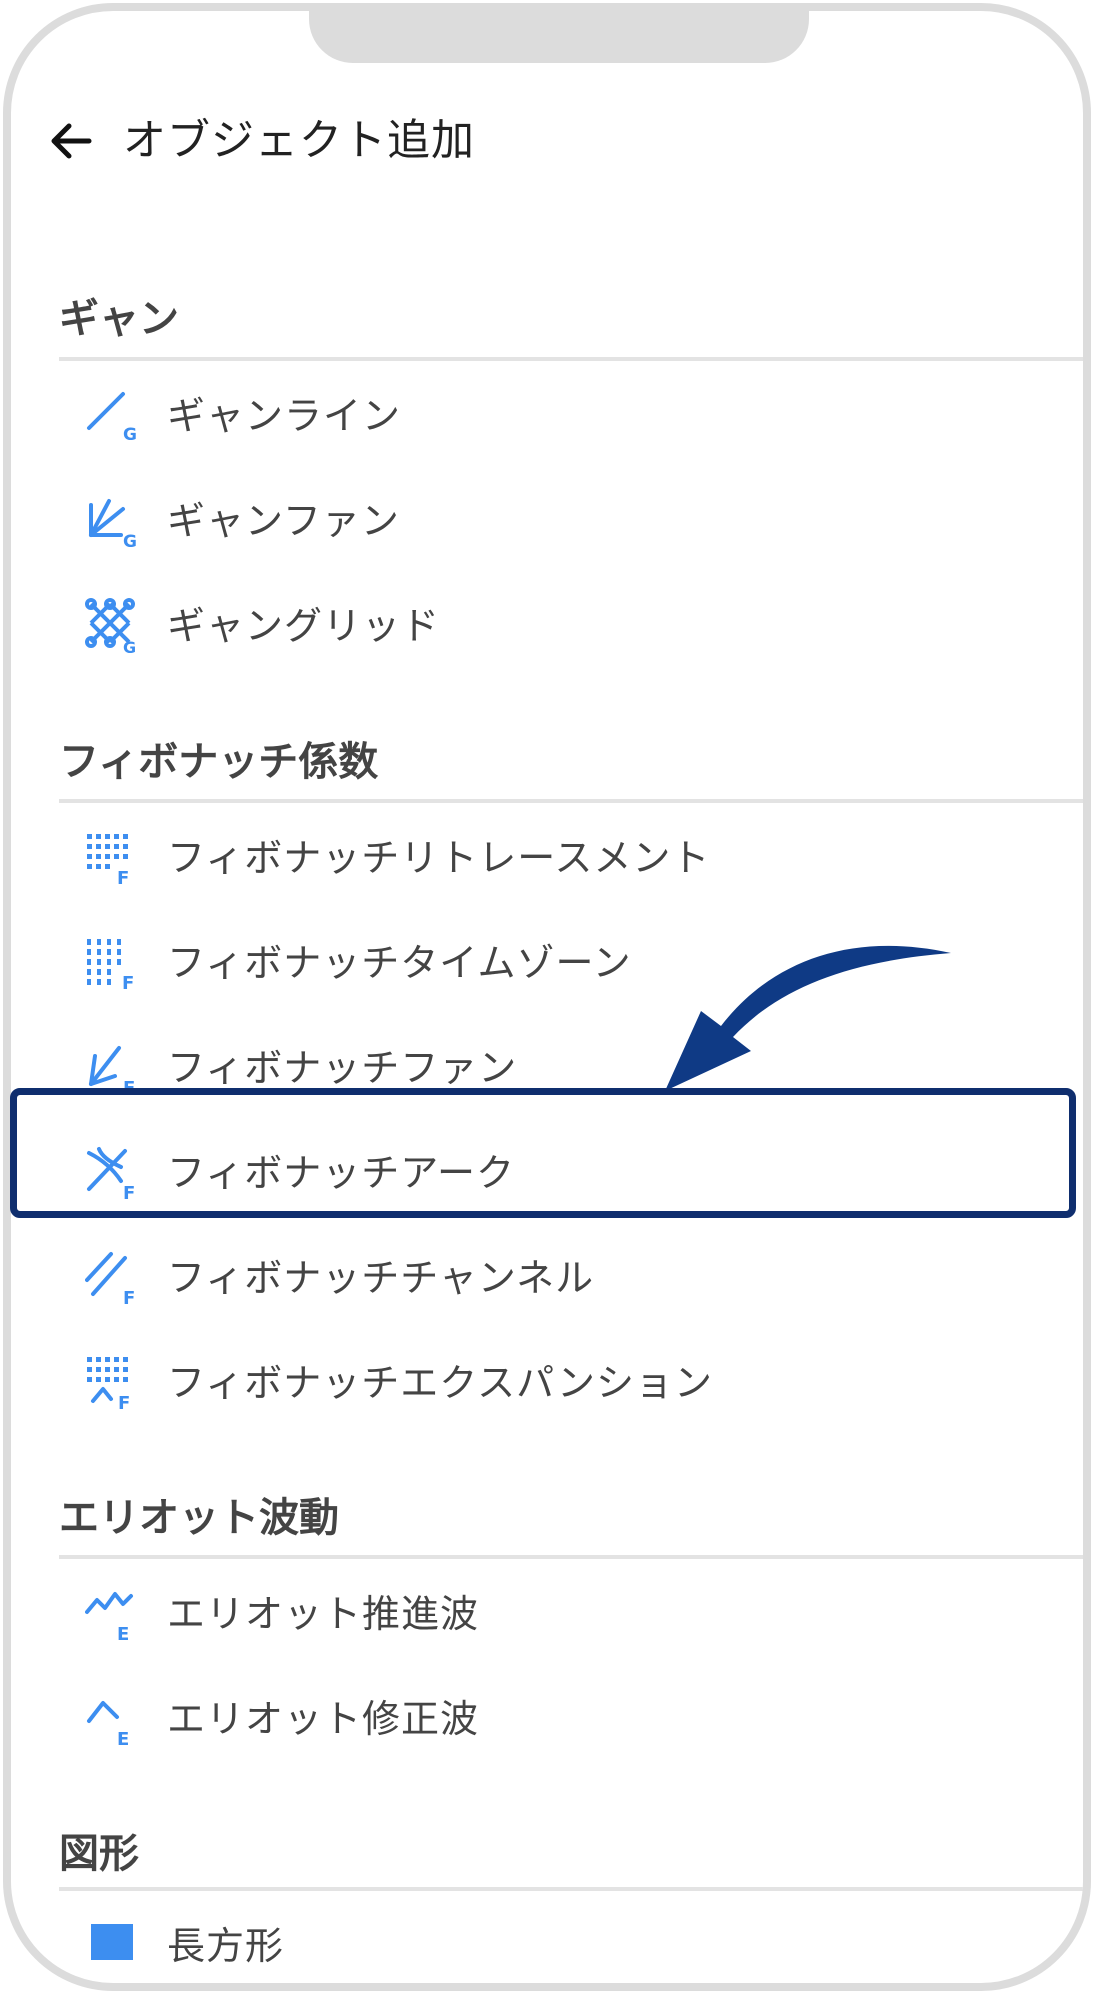  Describe the element at coordinates (571, 521) in the screenshot. I see `list-item-gann-fan: G ギャンファン` at that location.